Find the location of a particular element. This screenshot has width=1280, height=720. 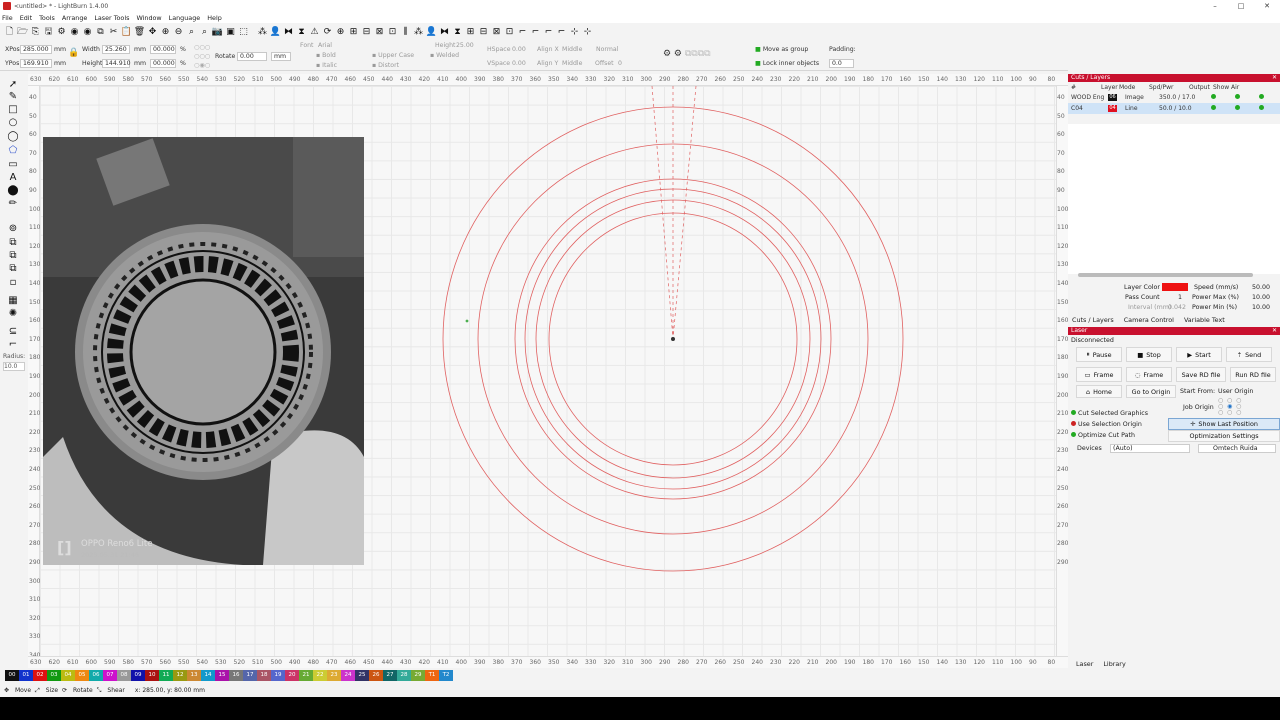

align-bottom-icon: ⊡ is located at coordinates (392, 32).